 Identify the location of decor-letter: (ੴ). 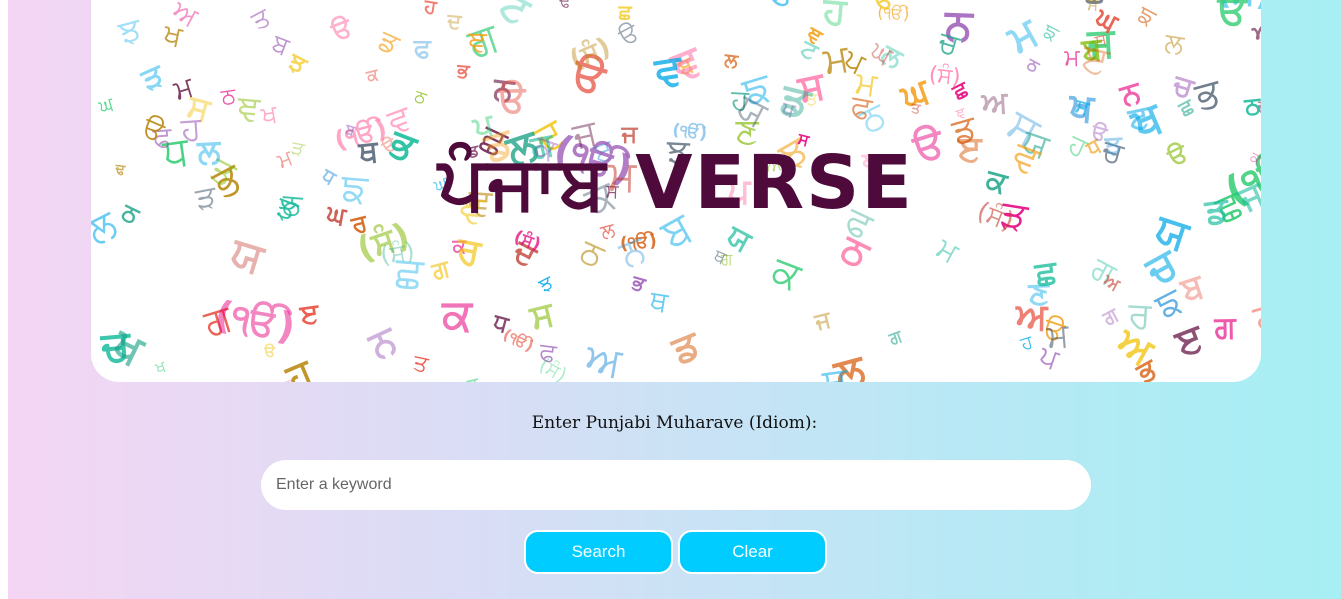
(518, 340).